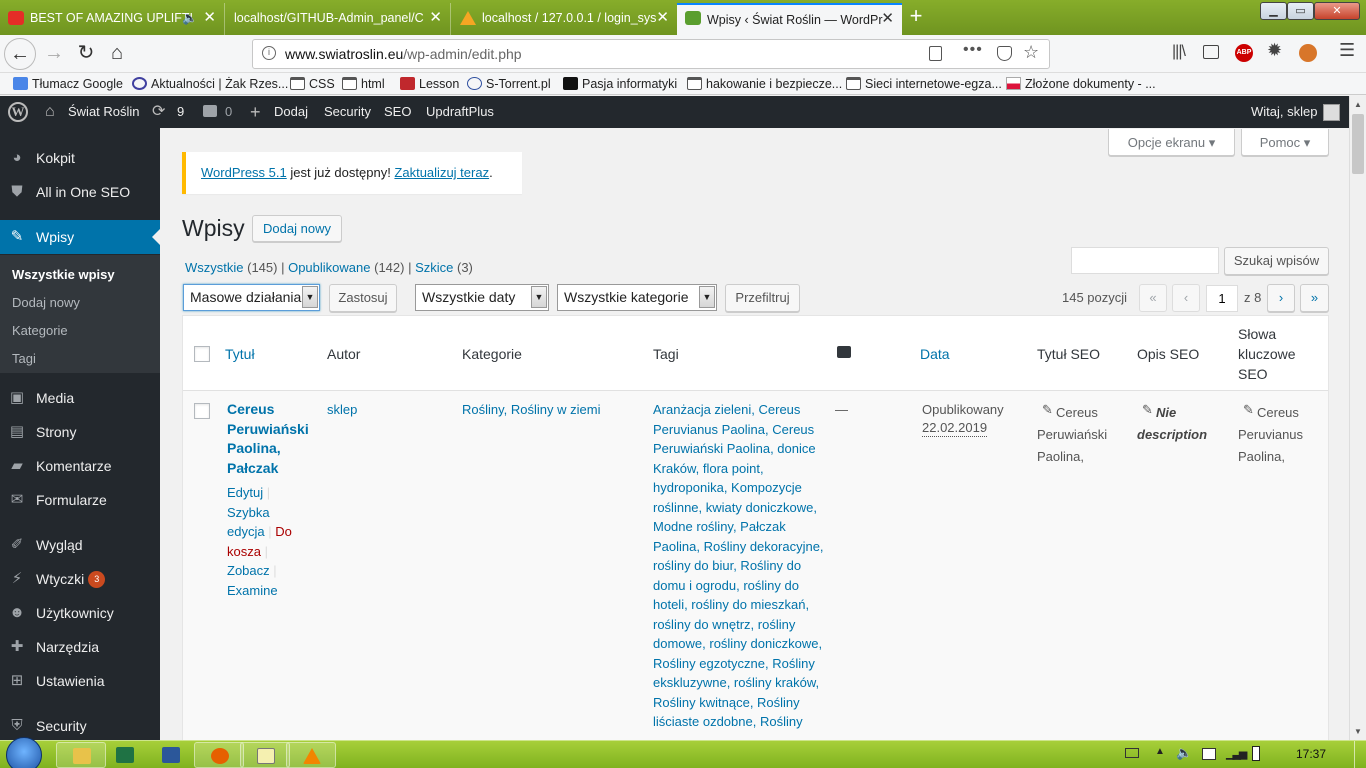 This screenshot has height=768, width=1366. I want to click on menu-wyglad: ✐ Wygląd, so click(80, 545).